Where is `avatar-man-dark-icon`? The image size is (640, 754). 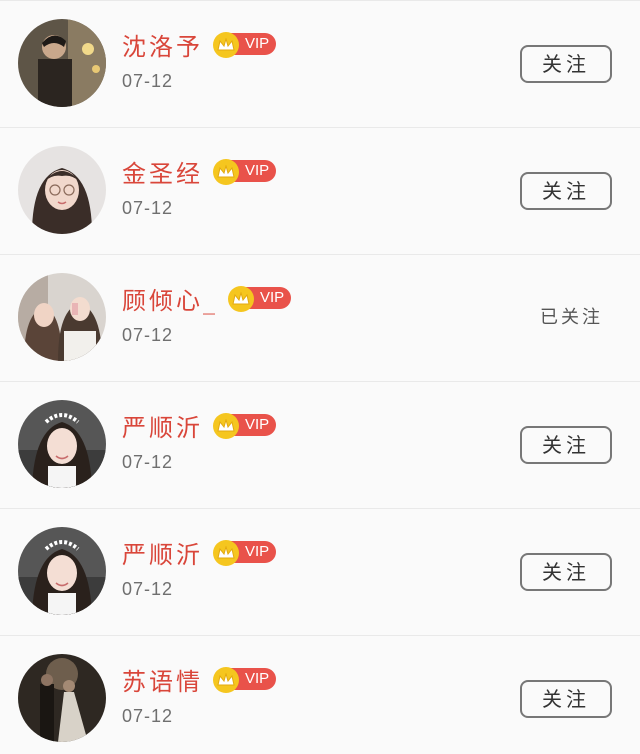 avatar-man-dark-icon is located at coordinates (62, 63).